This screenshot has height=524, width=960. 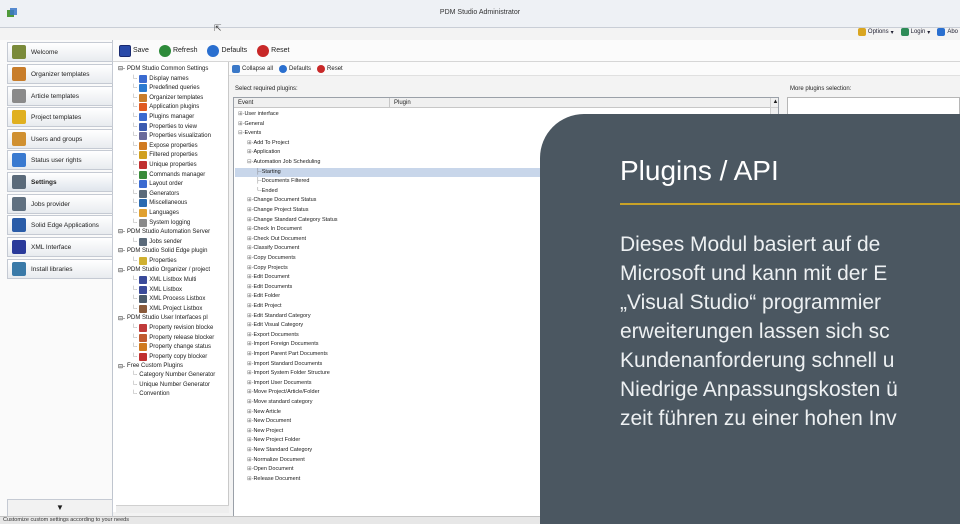 I want to click on grid-row: ⊟-Automation Job Scheduling, so click(x=283, y=162).